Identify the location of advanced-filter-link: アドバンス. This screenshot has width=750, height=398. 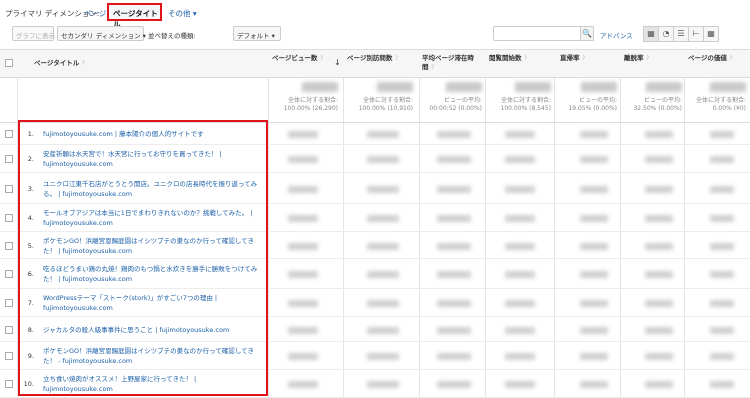
(616, 35).